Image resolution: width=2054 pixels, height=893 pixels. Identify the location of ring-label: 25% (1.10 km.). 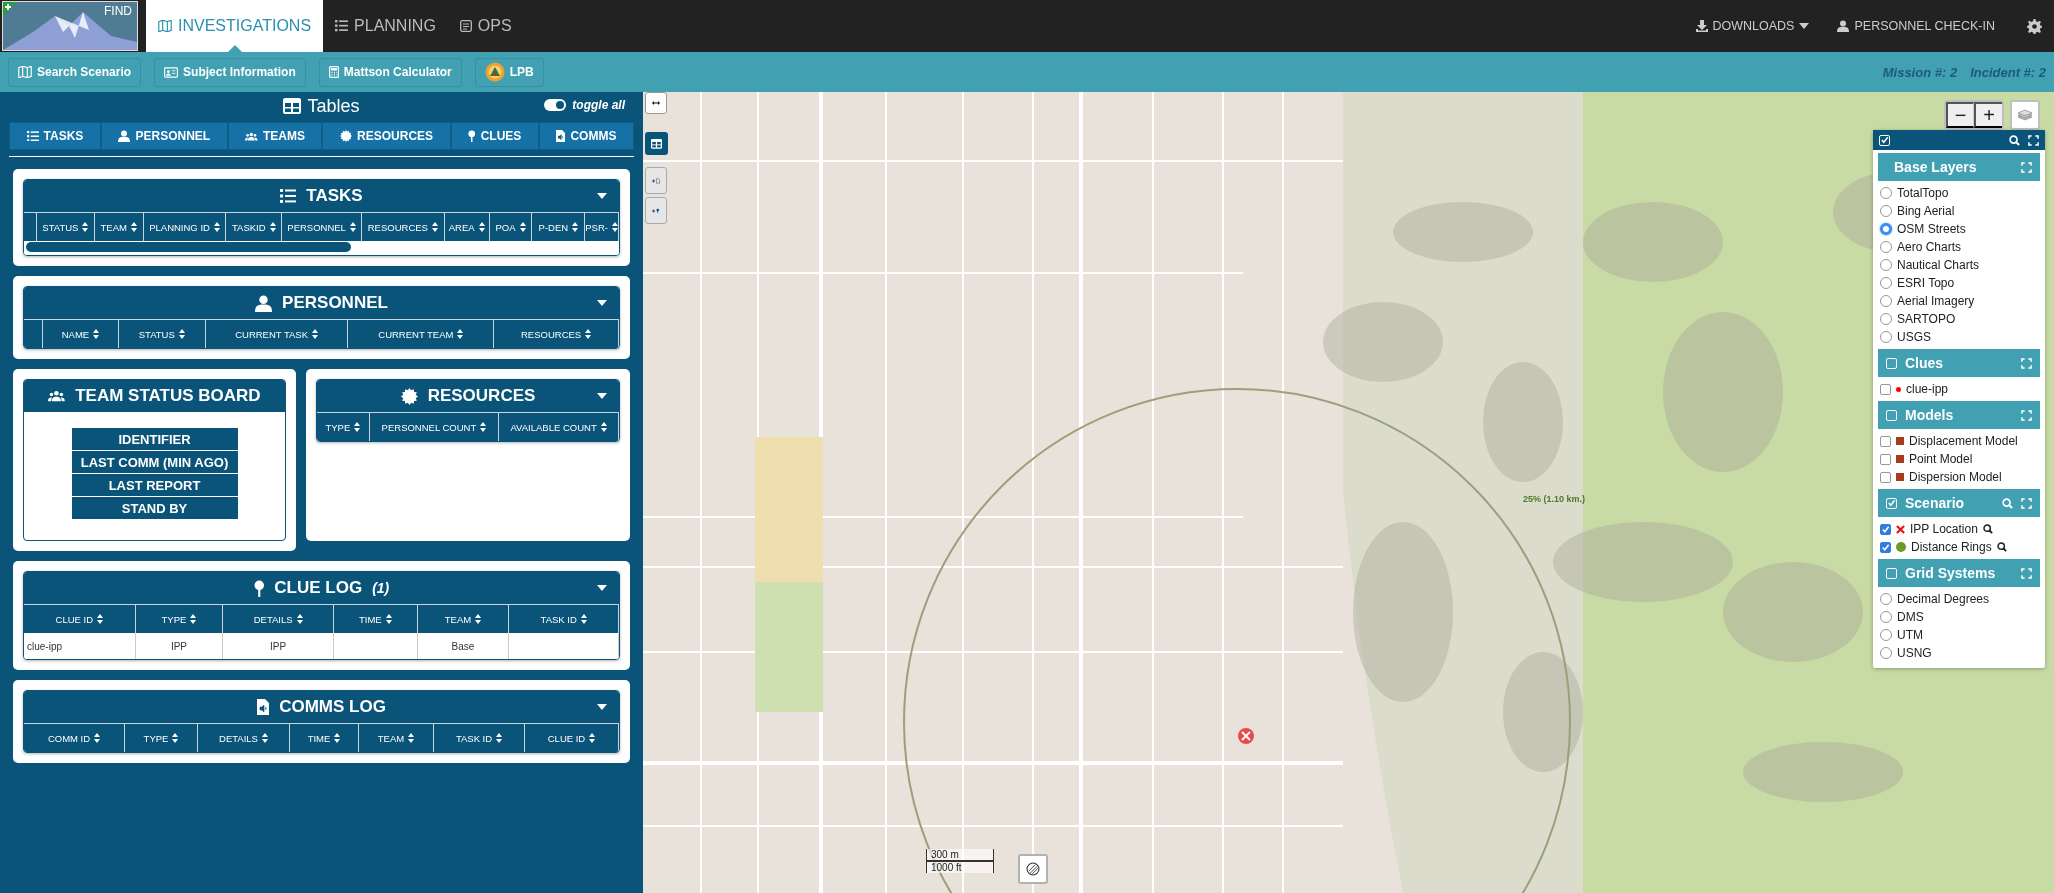
(1554, 499).